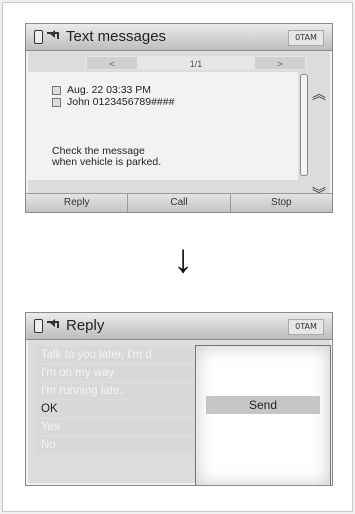 The height and width of the screenshot is (514, 355). What do you see at coordinates (263, 405) in the screenshot?
I see `send-button: Send` at bounding box center [263, 405].